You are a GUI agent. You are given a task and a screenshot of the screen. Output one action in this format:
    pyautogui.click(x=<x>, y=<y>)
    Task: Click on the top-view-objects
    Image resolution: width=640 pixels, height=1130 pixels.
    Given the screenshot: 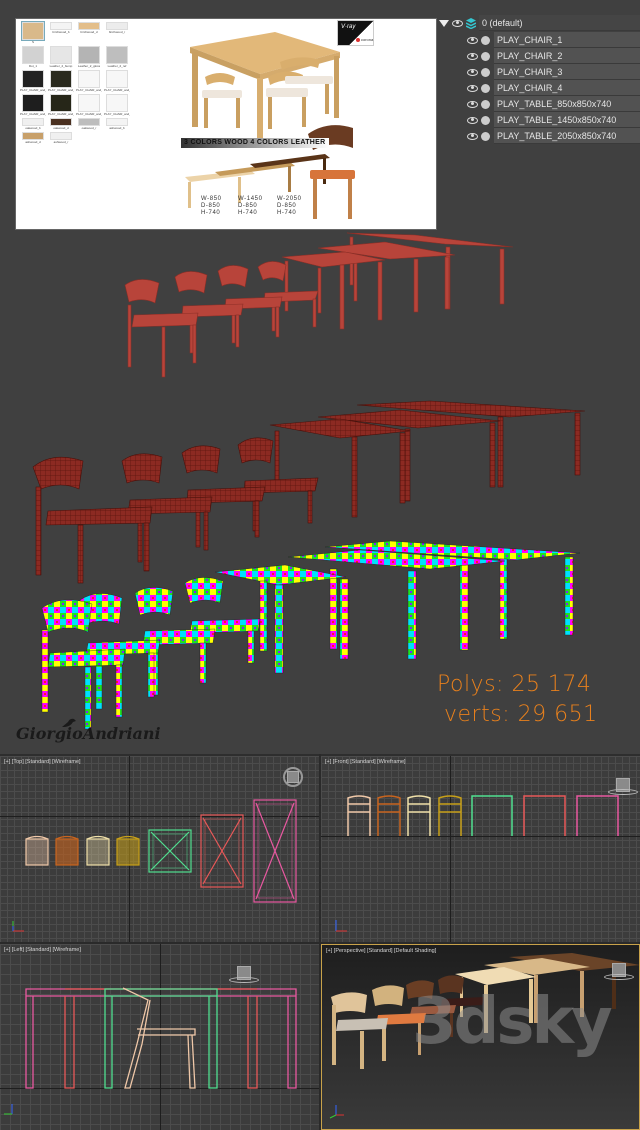 What is the action you would take?
    pyautogui.click(x=154, y=865)
    